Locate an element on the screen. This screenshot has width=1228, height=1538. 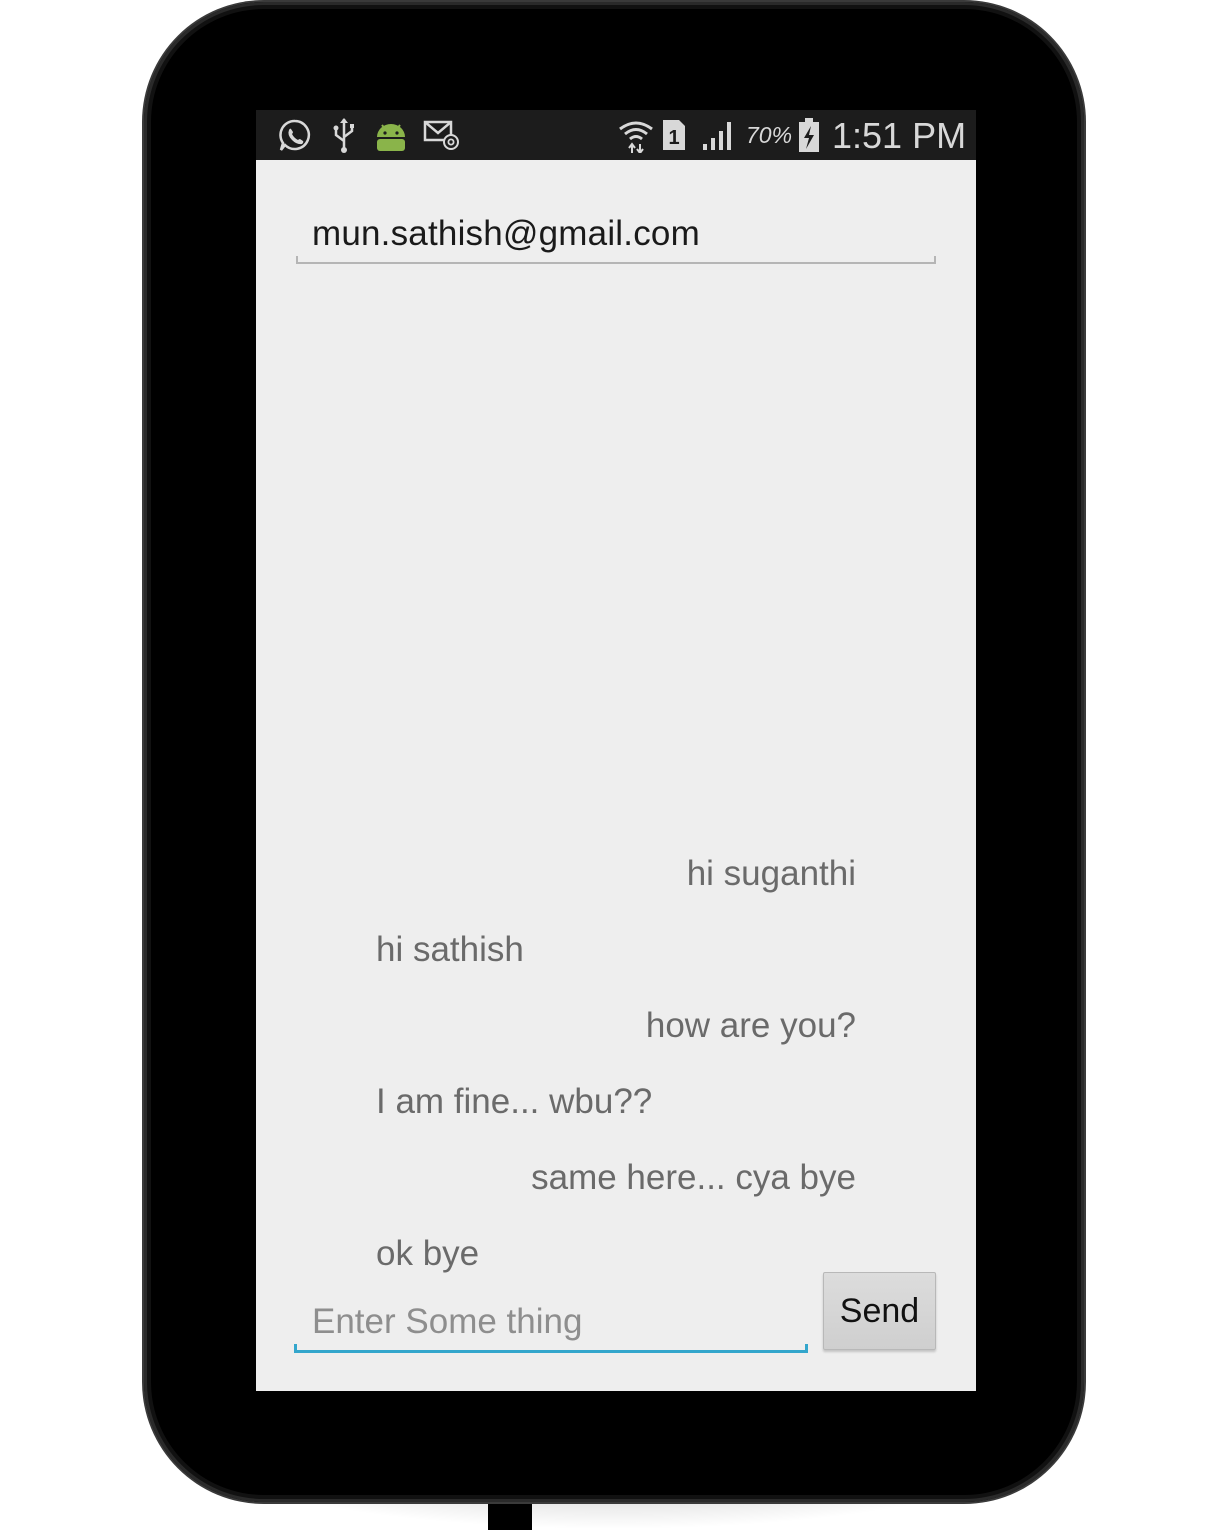
battery-charging-icon is located at coordinates (809, 135).